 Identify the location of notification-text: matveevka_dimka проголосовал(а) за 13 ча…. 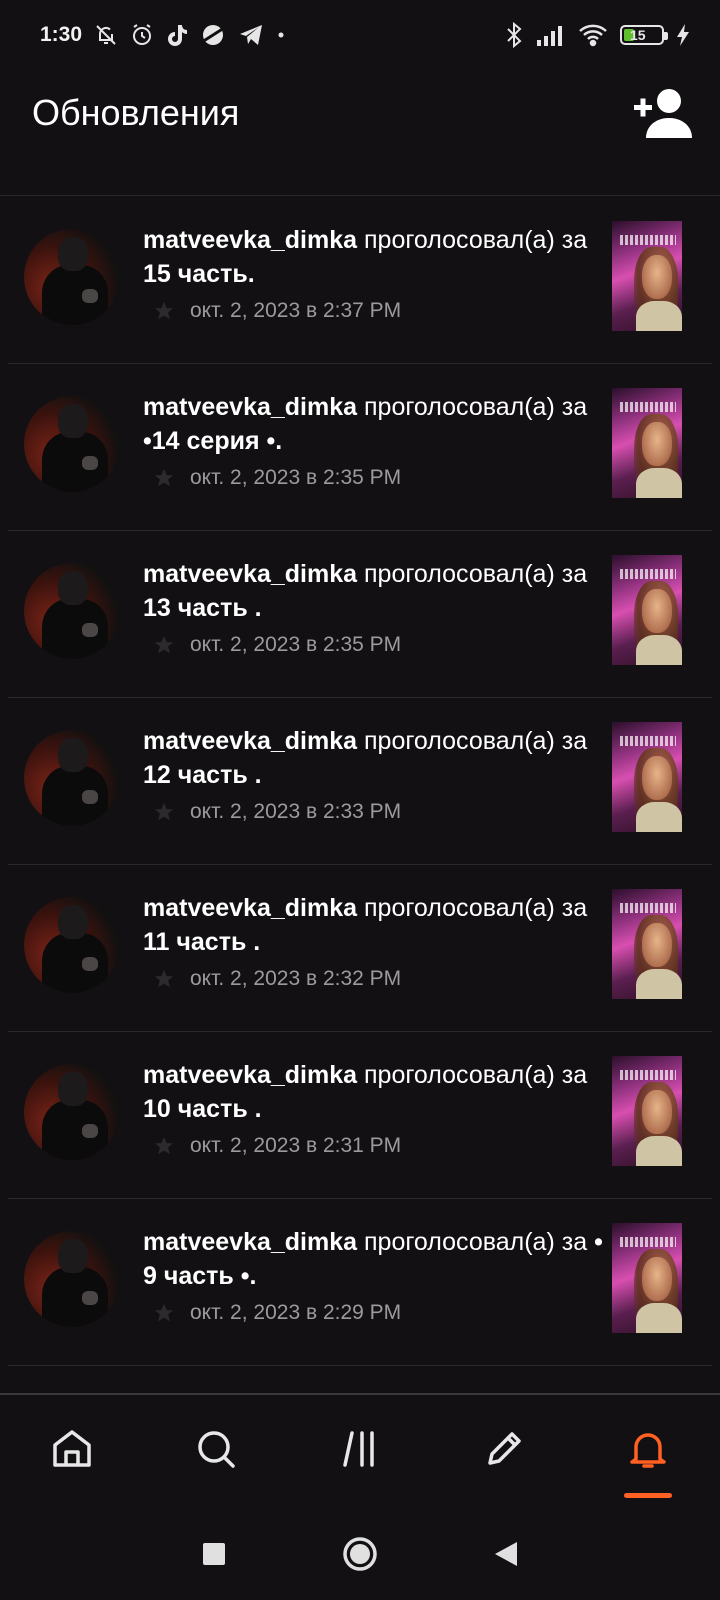
(373, 591).